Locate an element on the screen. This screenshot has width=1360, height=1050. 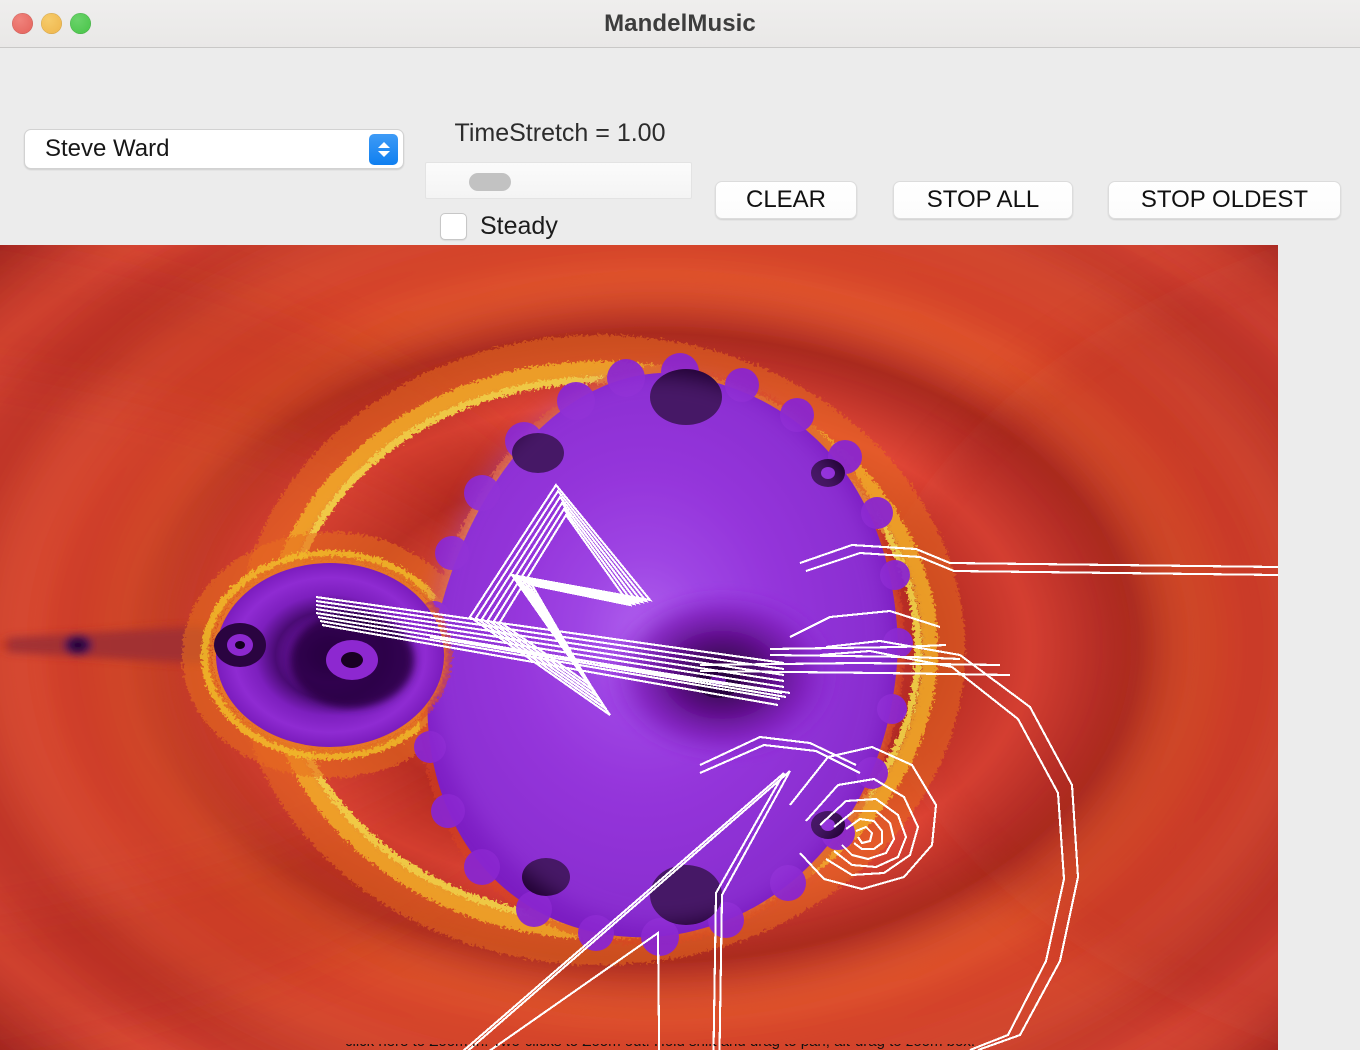
traffic-light-group is located at coordinates (51, 23).